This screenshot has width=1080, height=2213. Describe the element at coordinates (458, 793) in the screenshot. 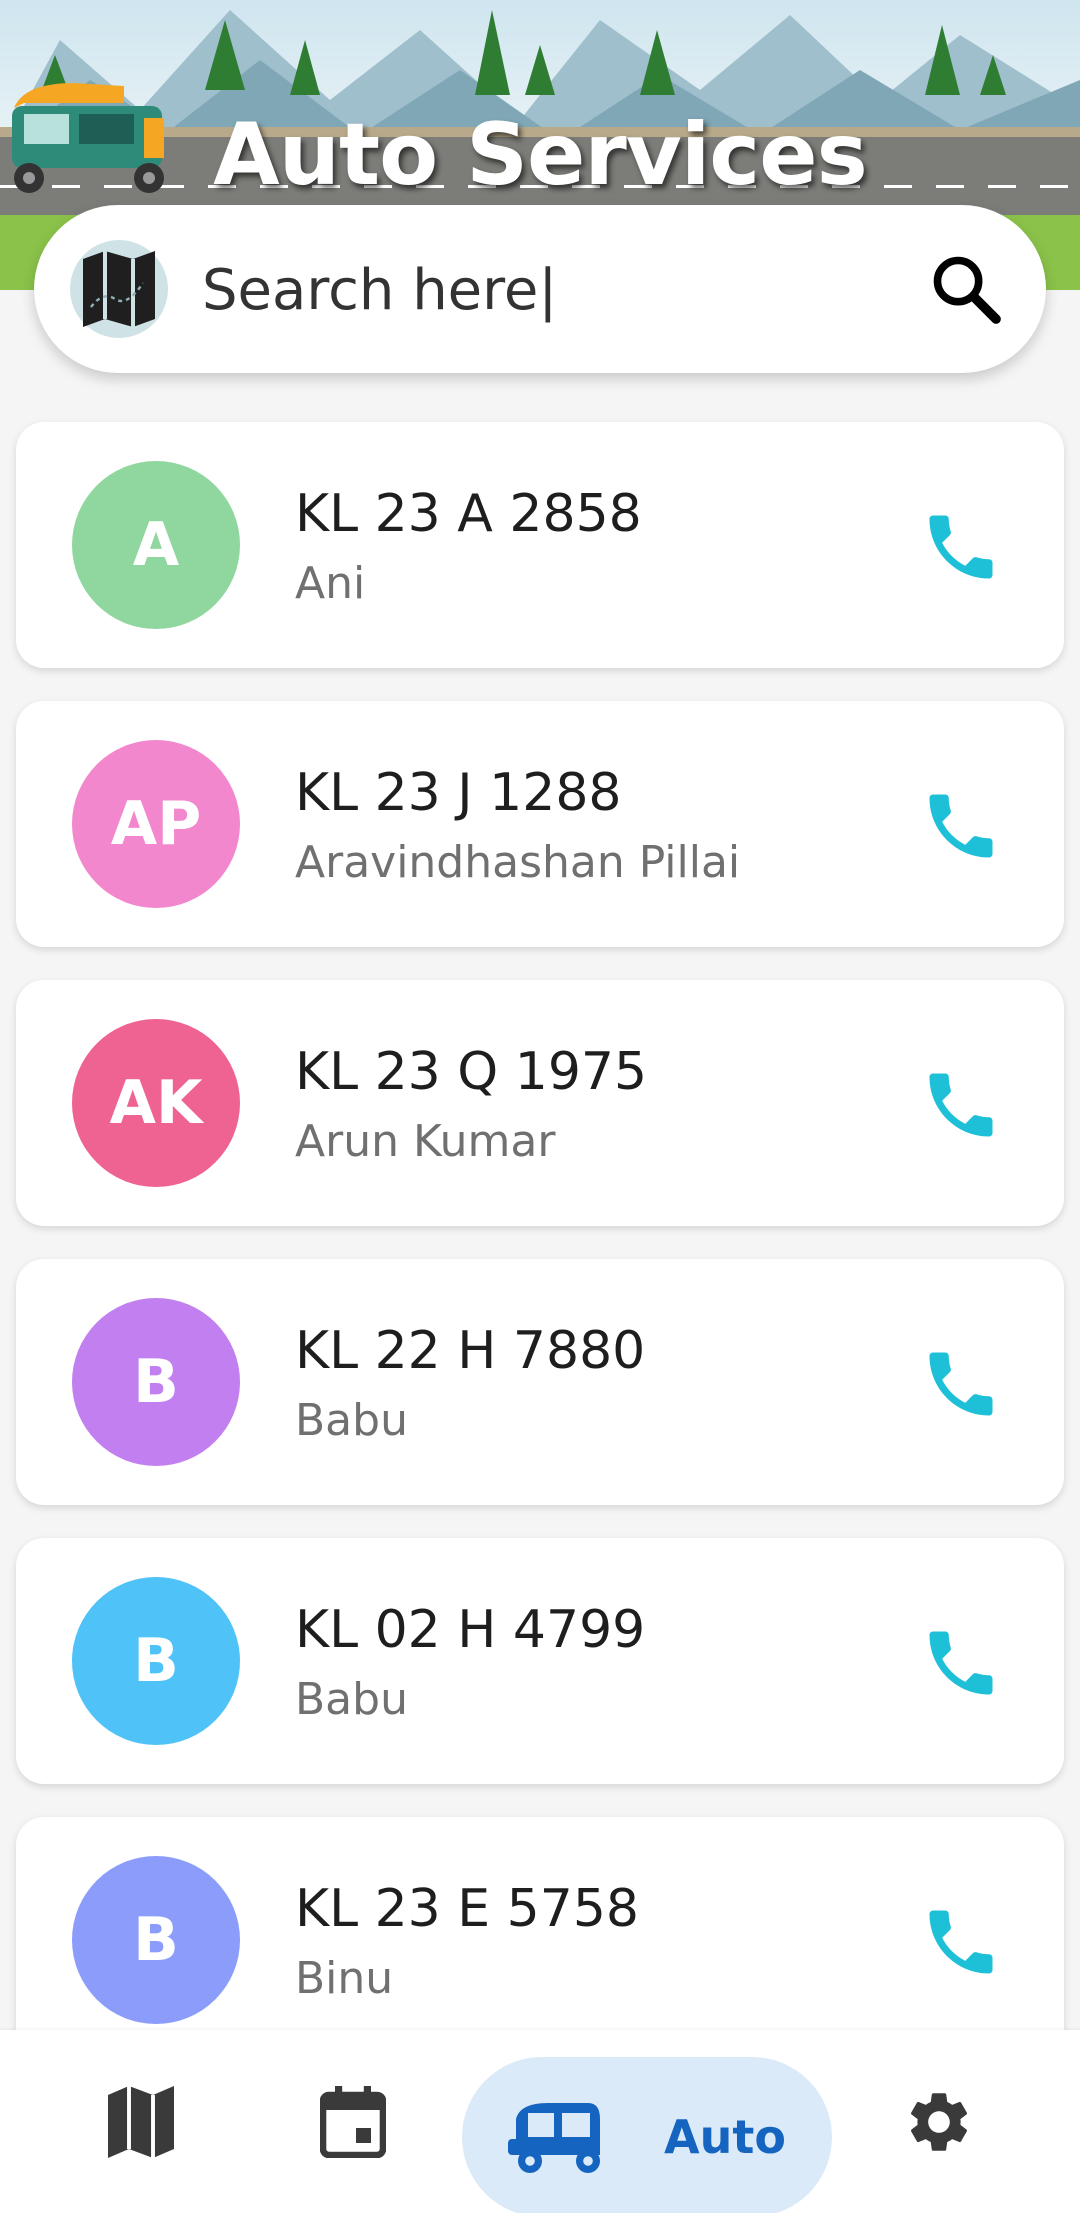

I see `vehicle-plate: KL 23 J 1288` at that location.